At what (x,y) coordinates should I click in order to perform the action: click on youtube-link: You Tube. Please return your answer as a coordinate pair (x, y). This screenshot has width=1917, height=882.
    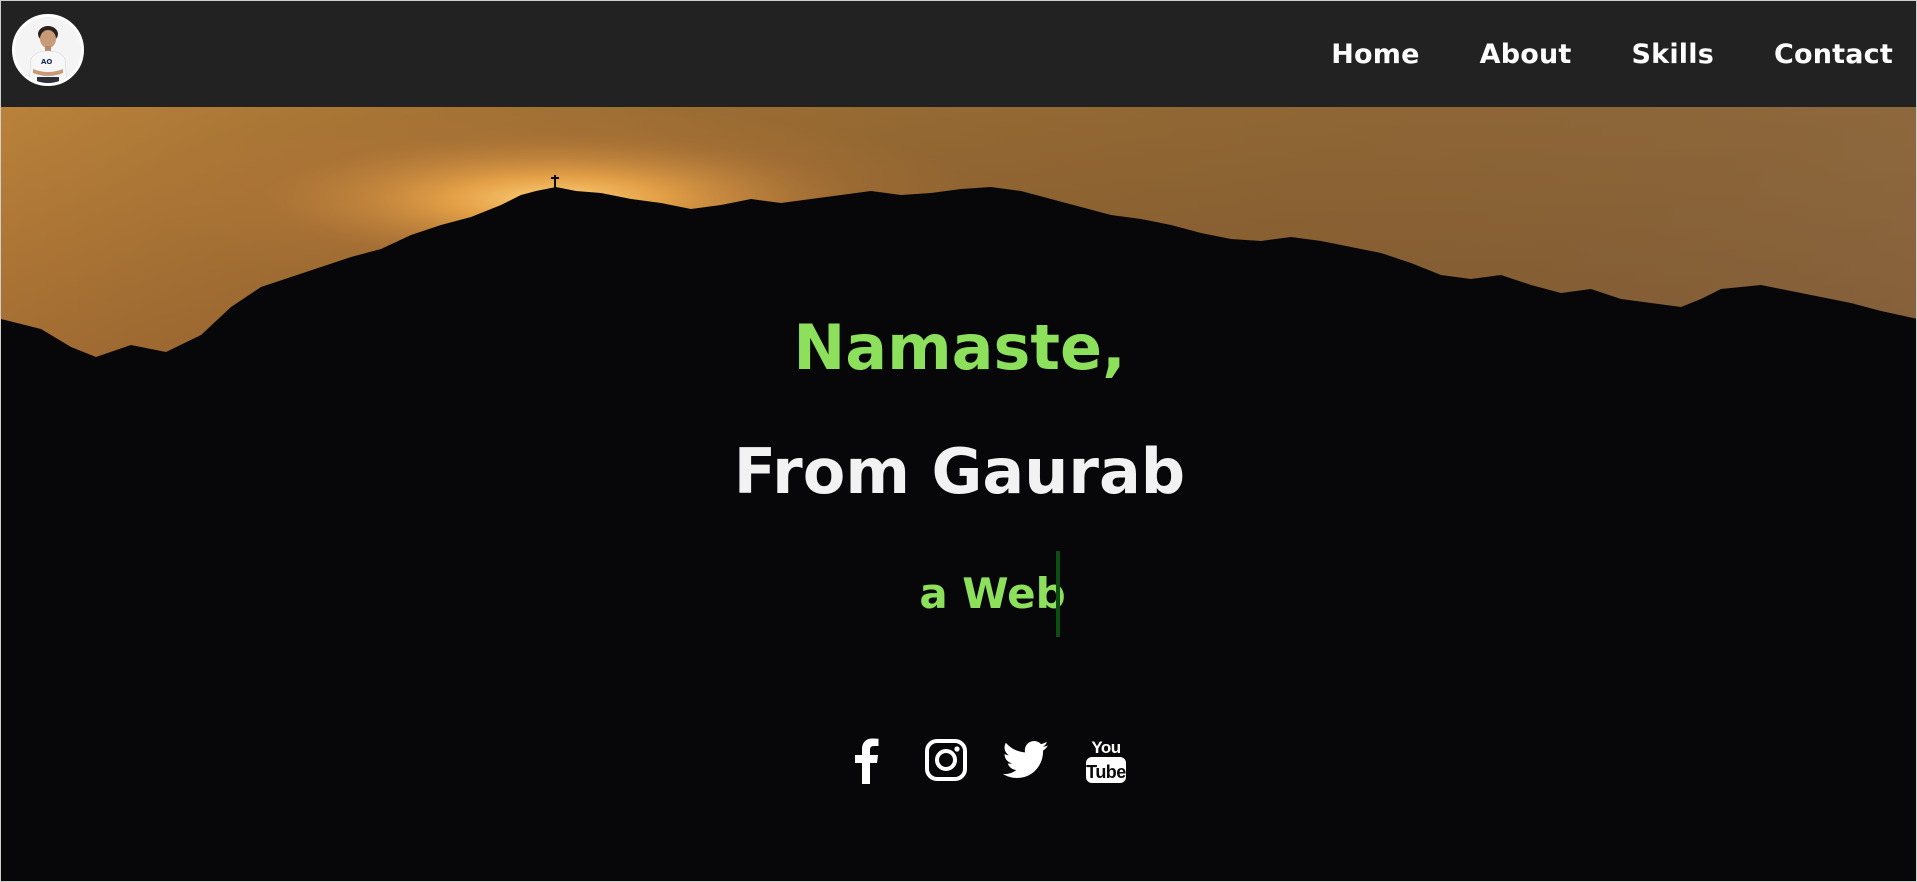
    Looking at the image, I should click on (1106, 760).